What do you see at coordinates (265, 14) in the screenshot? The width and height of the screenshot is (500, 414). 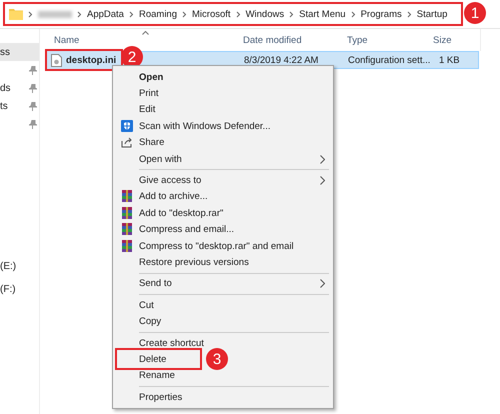 I see `breadcrumb-segment: Windows` at bounding box center [265, 14].